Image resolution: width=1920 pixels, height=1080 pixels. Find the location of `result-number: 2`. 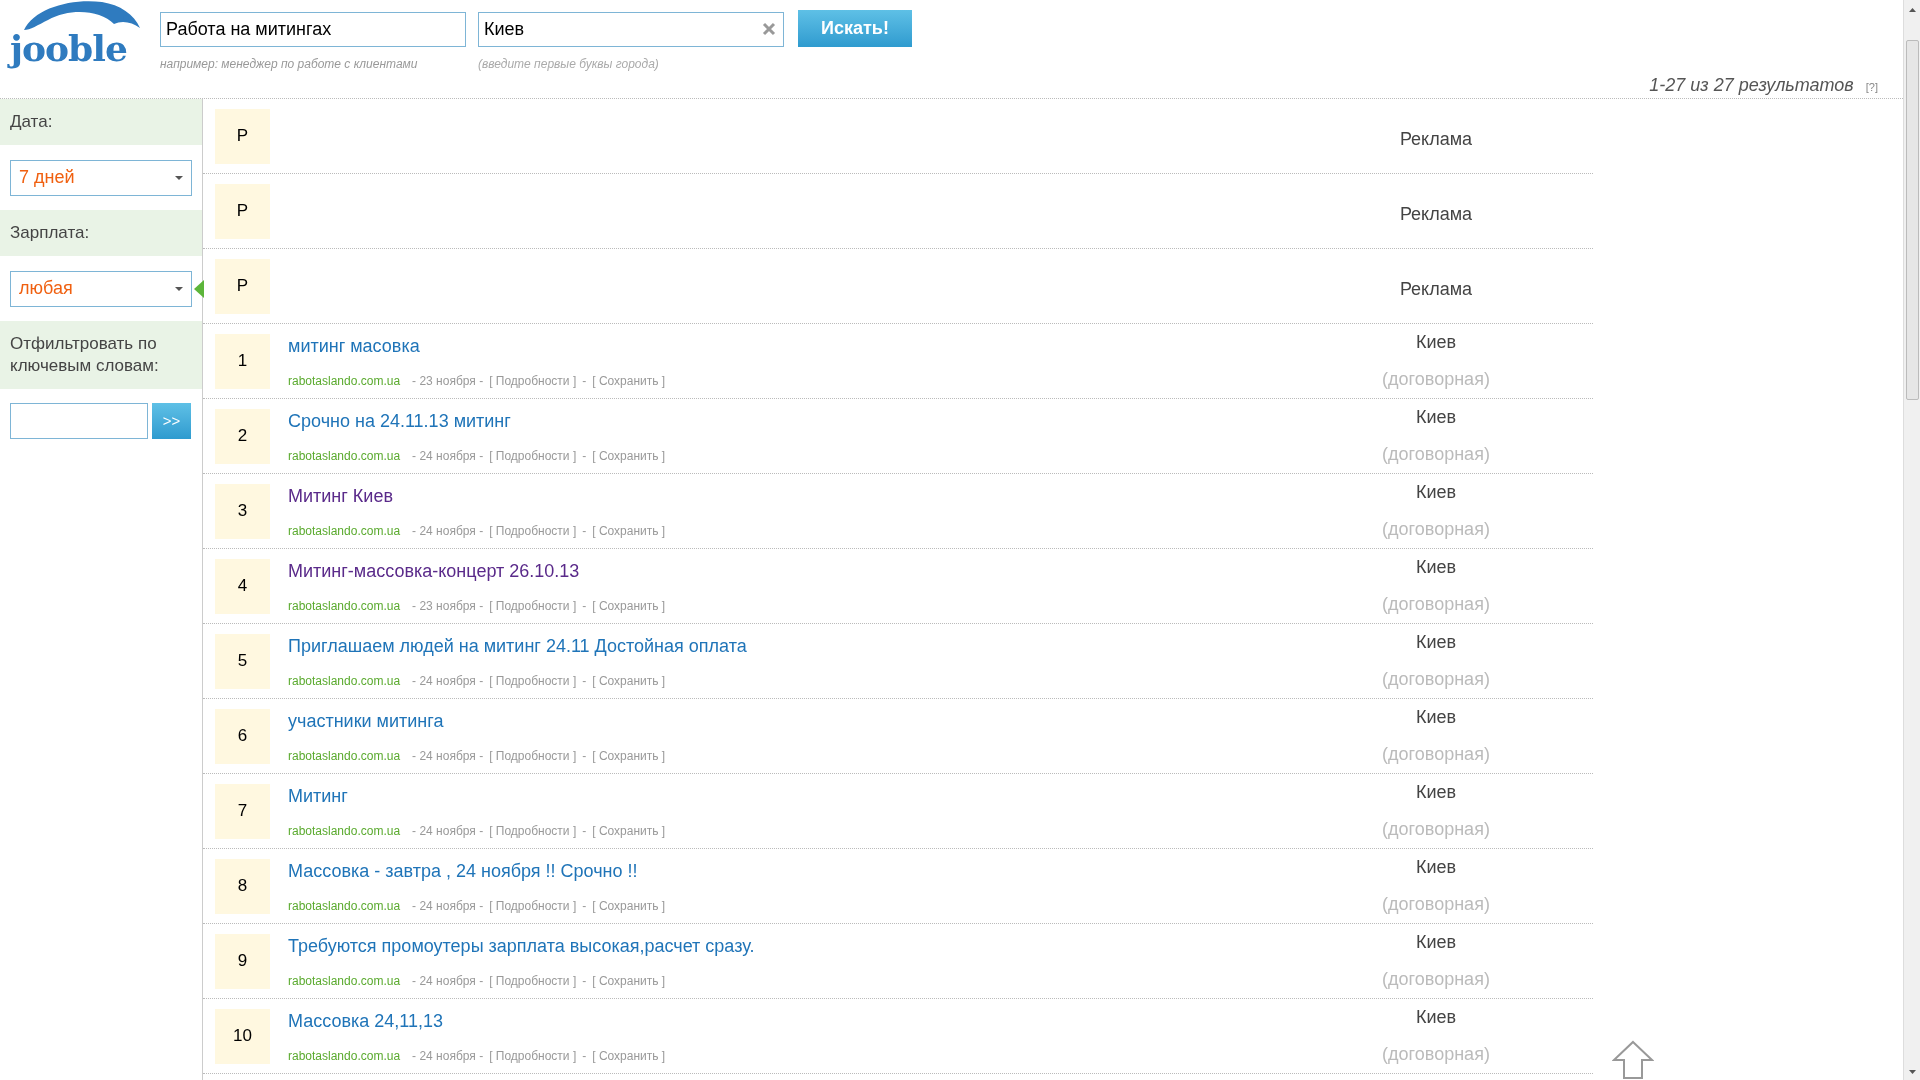

result-number: 2 is located at coordinates (242, 436).